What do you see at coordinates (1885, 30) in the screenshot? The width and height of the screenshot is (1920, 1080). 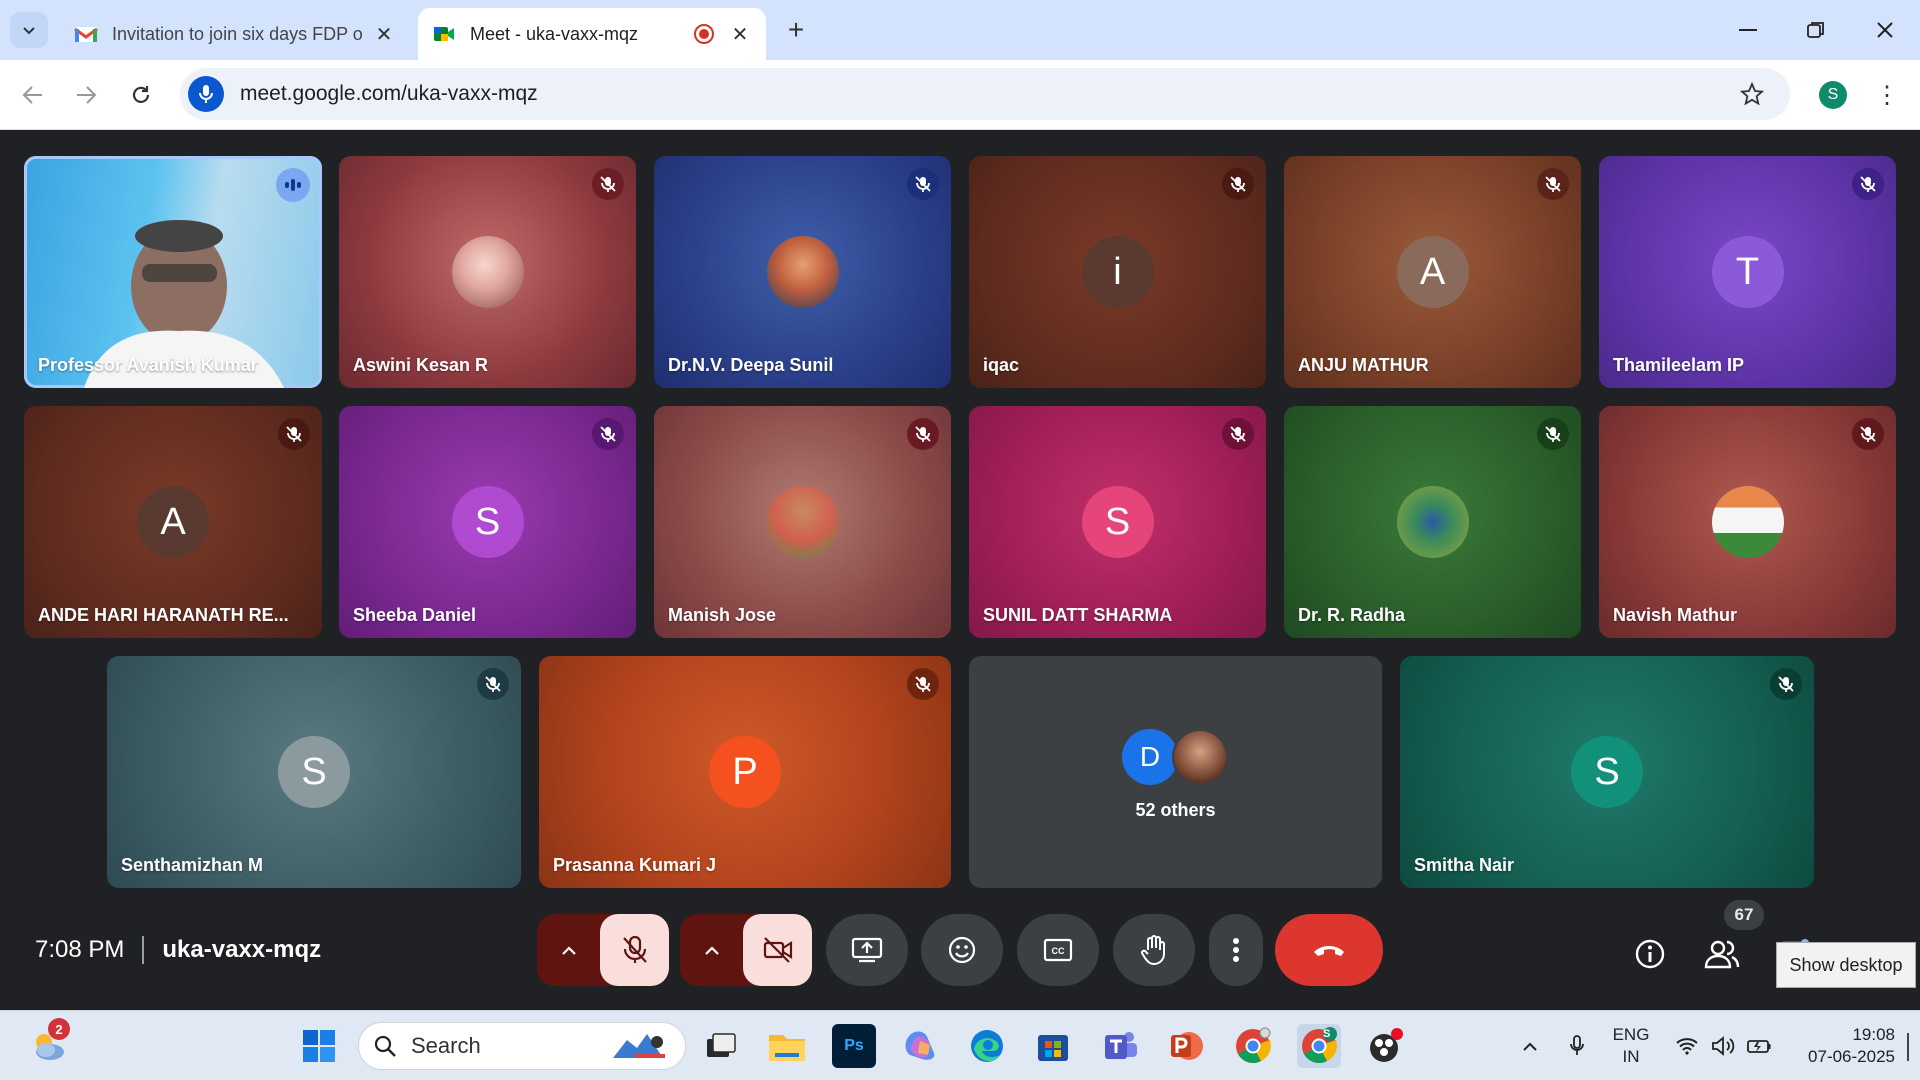 I see `close-window-button` at bounding box center [1885, 30].